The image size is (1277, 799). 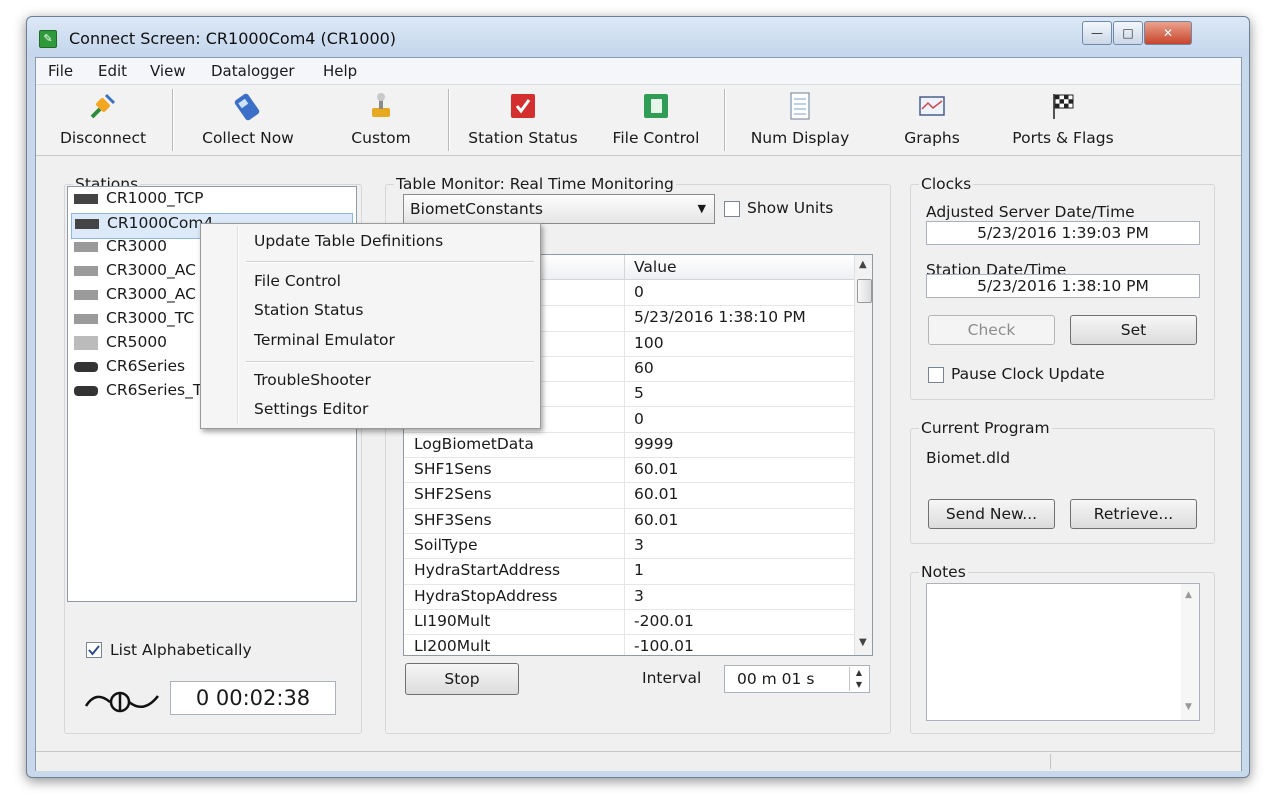 I want to click on value-column-header: Value, so click(x=655, y=267).